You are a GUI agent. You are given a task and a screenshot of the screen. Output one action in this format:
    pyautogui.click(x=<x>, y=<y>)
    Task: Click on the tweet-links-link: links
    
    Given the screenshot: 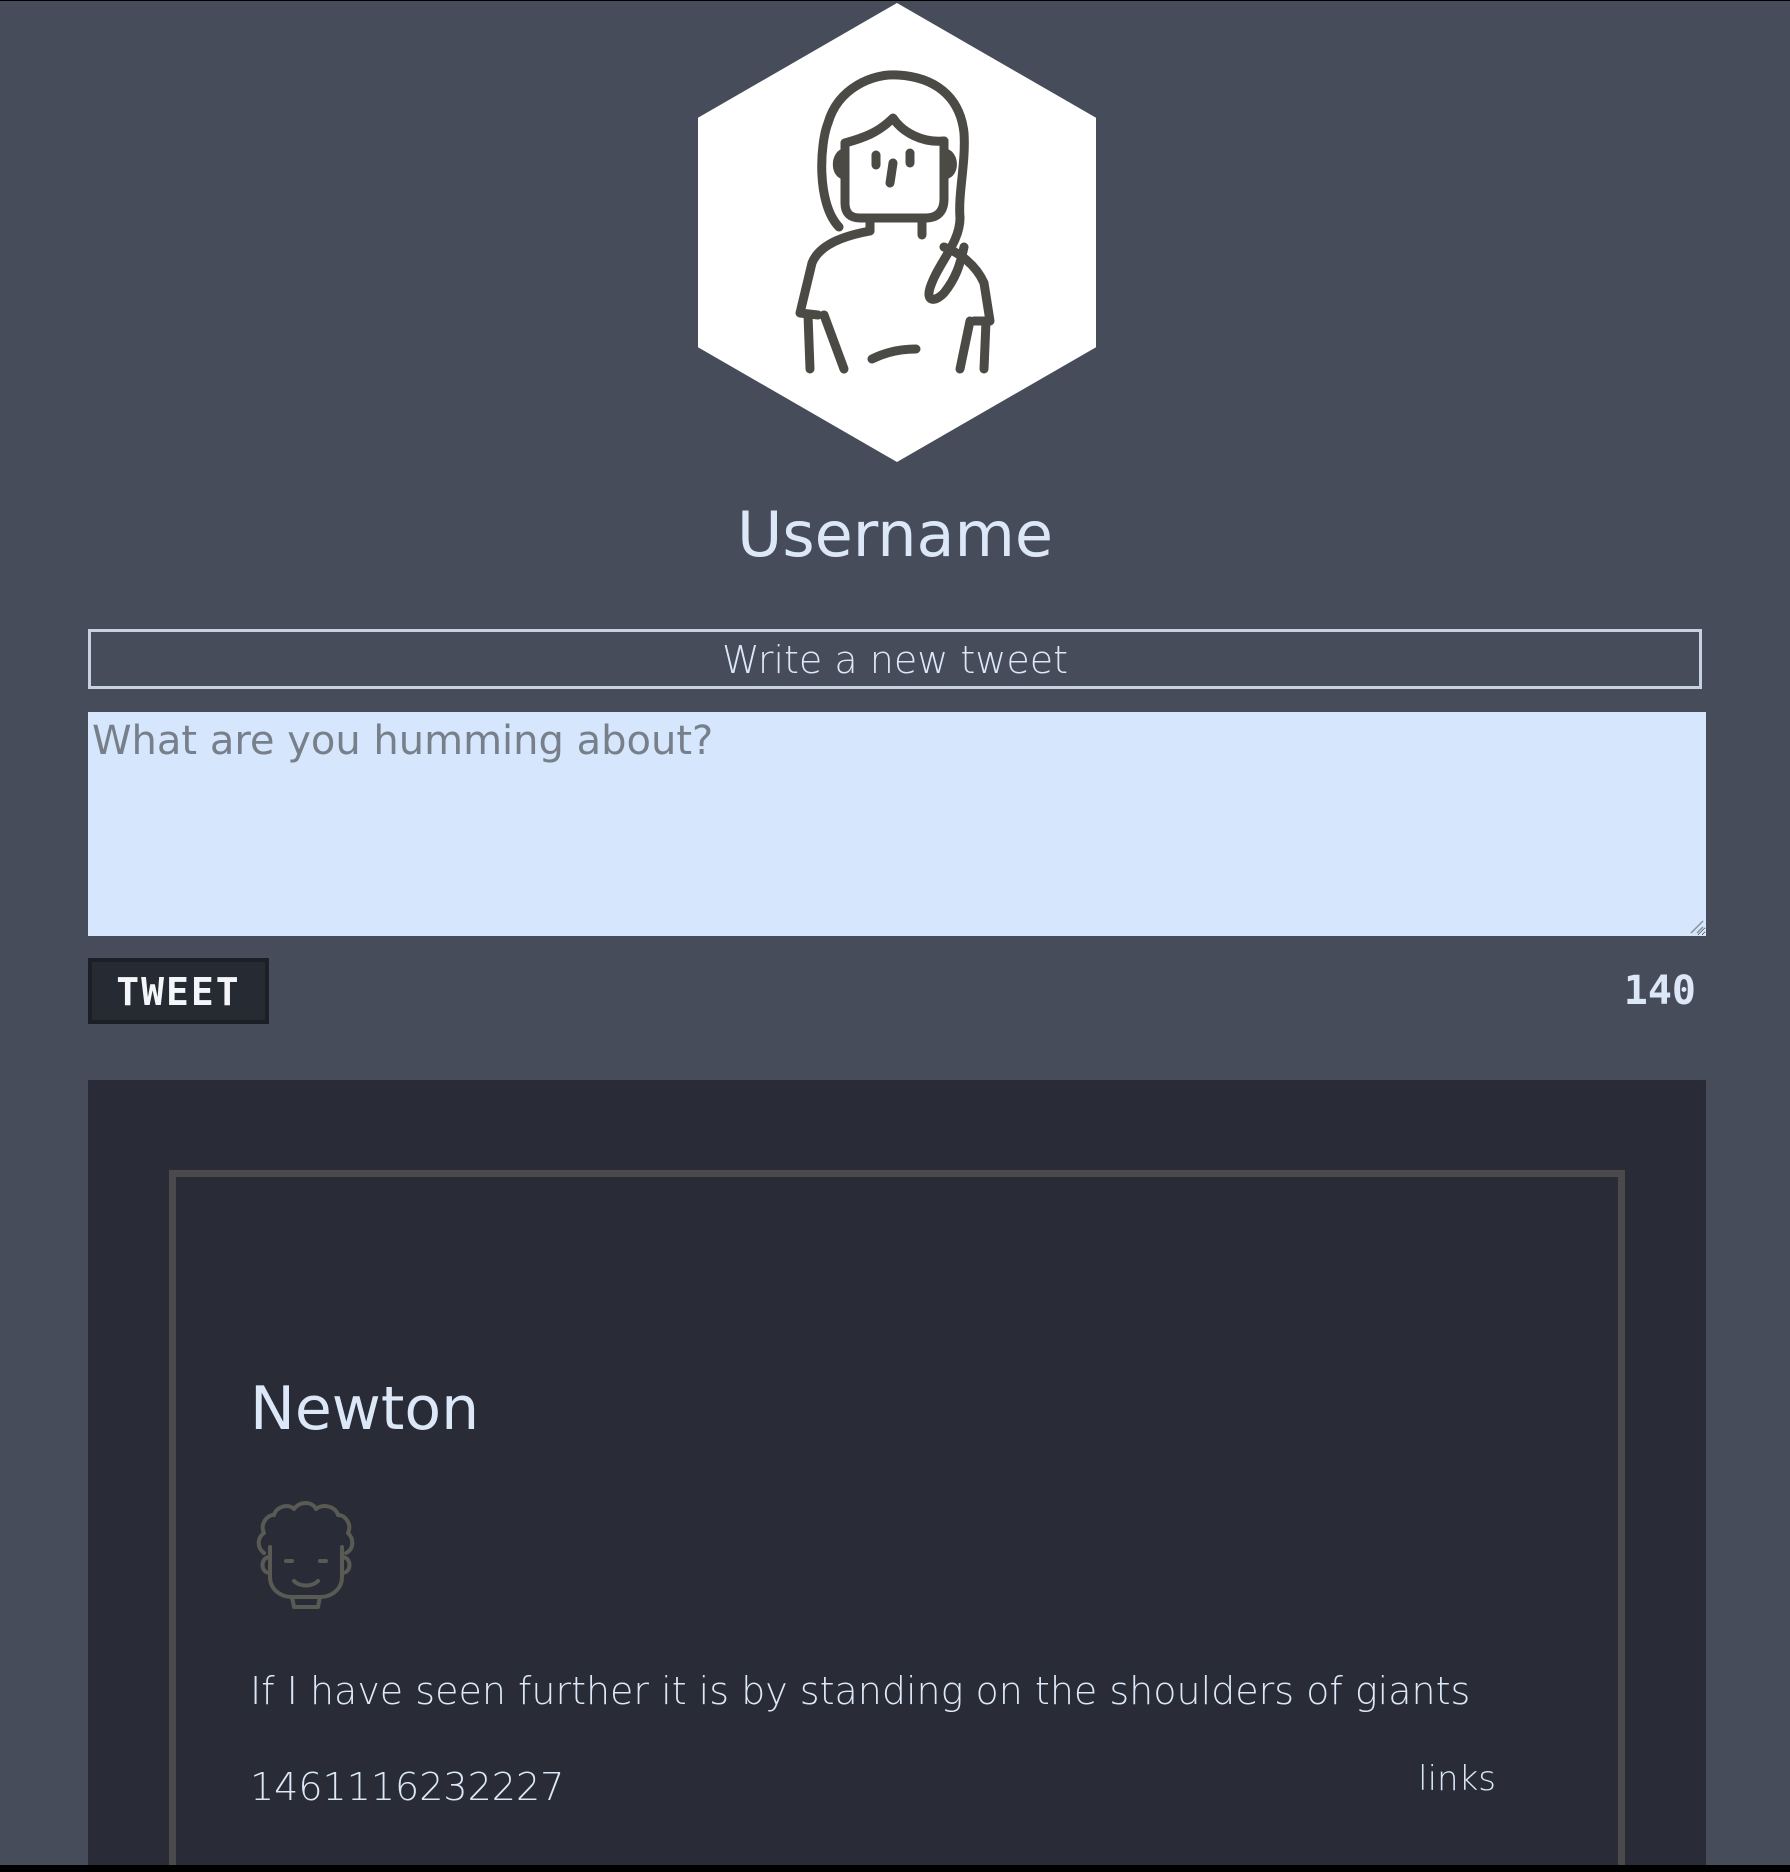 What is the action you would take?
    pyautogui.click(x=1436, y=1779)
    